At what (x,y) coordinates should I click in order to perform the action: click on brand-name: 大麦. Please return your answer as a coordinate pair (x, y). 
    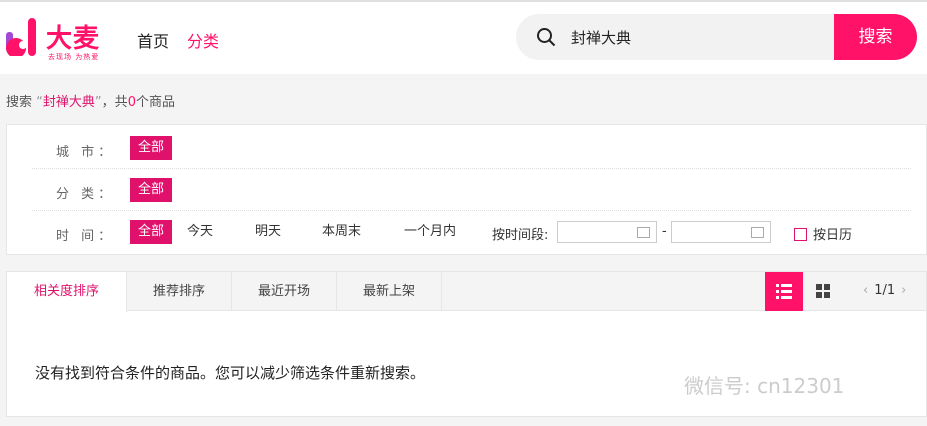
    Looking at the image, I should click on (73, 39).